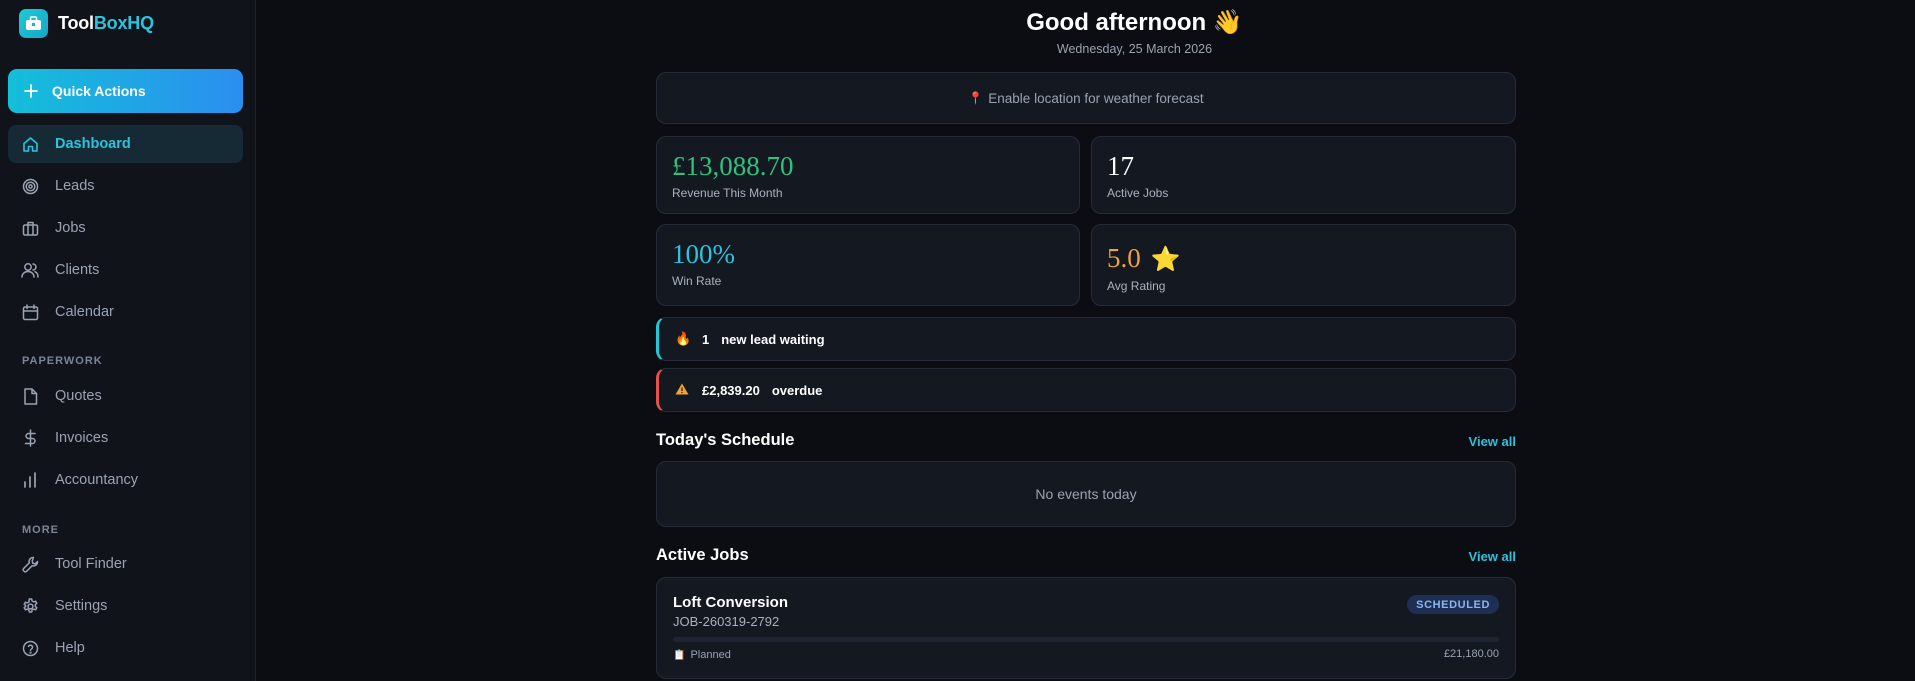  I want to click on sidebar-item-invoices: Invoices, so click(125, 438).